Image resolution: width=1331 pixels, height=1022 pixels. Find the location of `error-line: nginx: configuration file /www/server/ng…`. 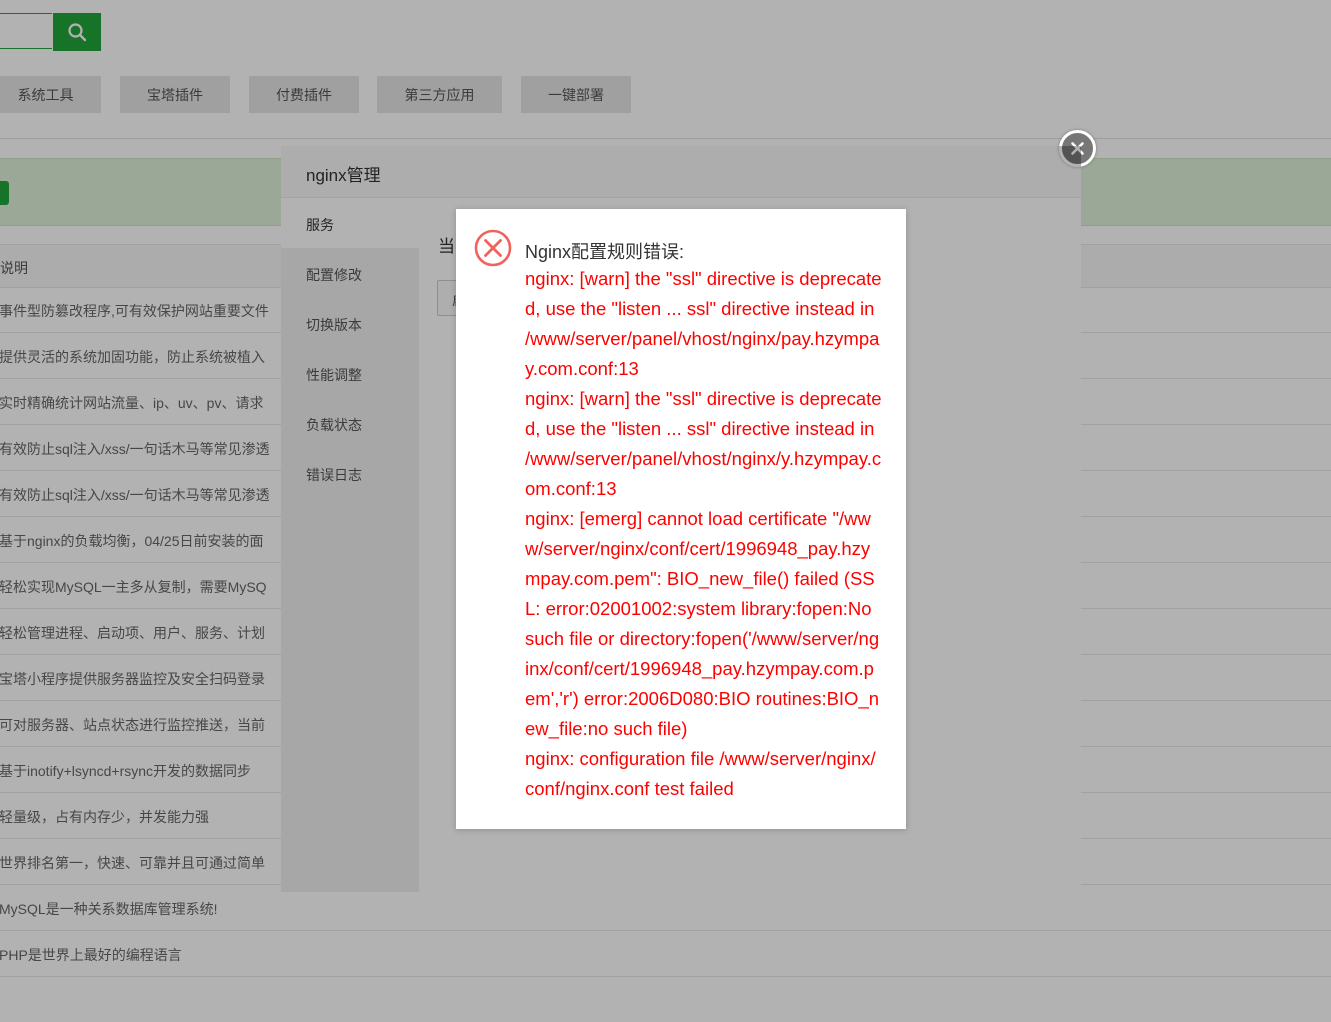

error-line: nginx: configuration file /www/server/ng… is located at coordinates (700, 773).